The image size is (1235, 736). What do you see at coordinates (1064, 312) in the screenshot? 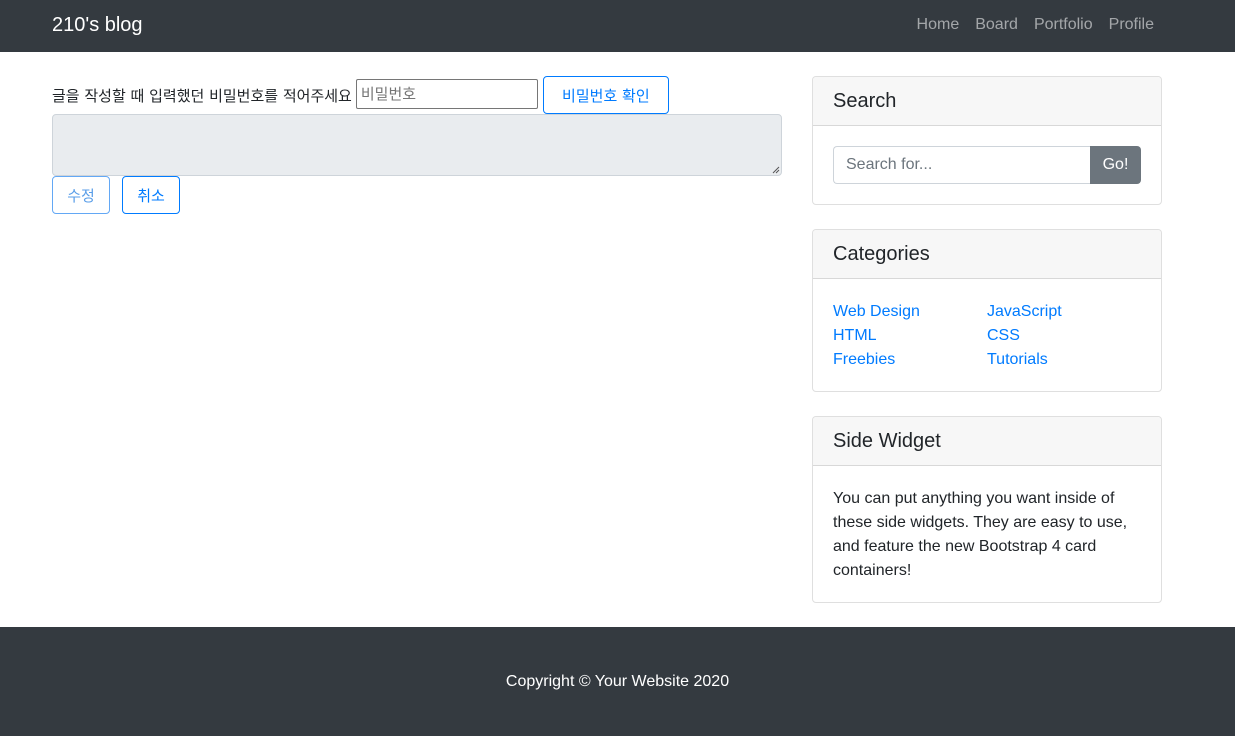
I see `category-link-javascript: JavaScript` at bounding box center [1064, 312].